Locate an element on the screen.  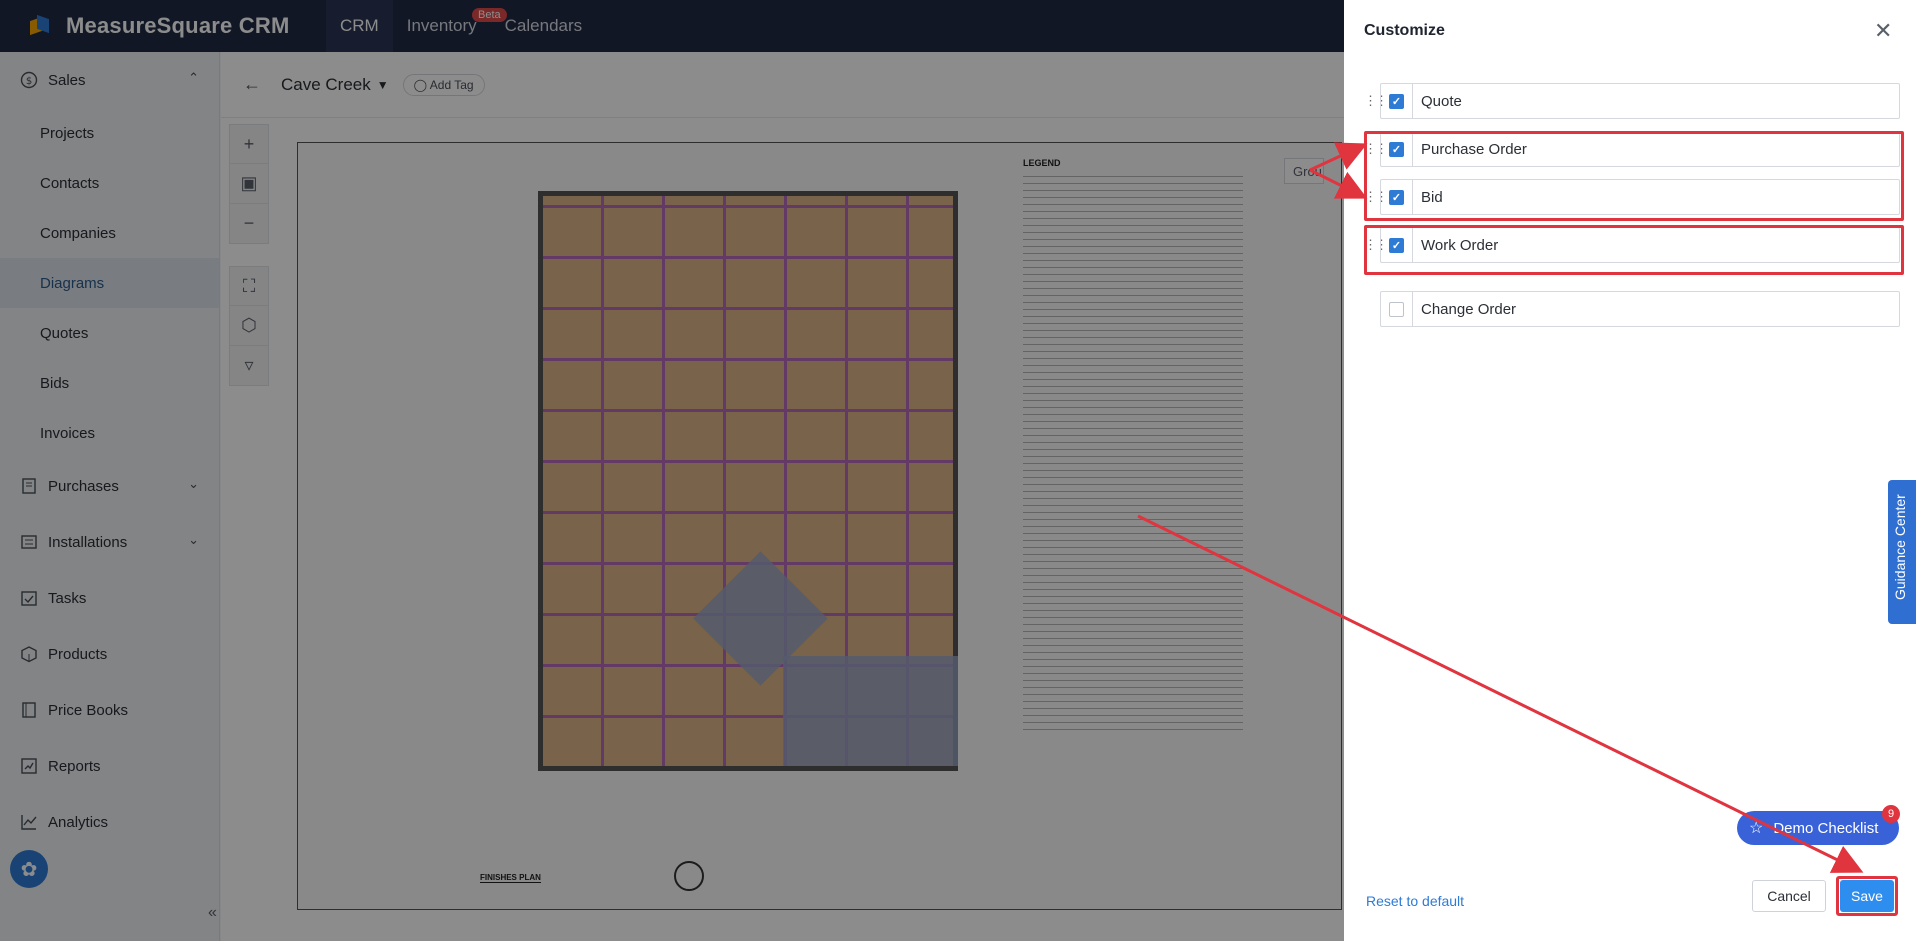
demo-checklist-button: ☆ Demo Checklist is located at coordinates (1818, 828).